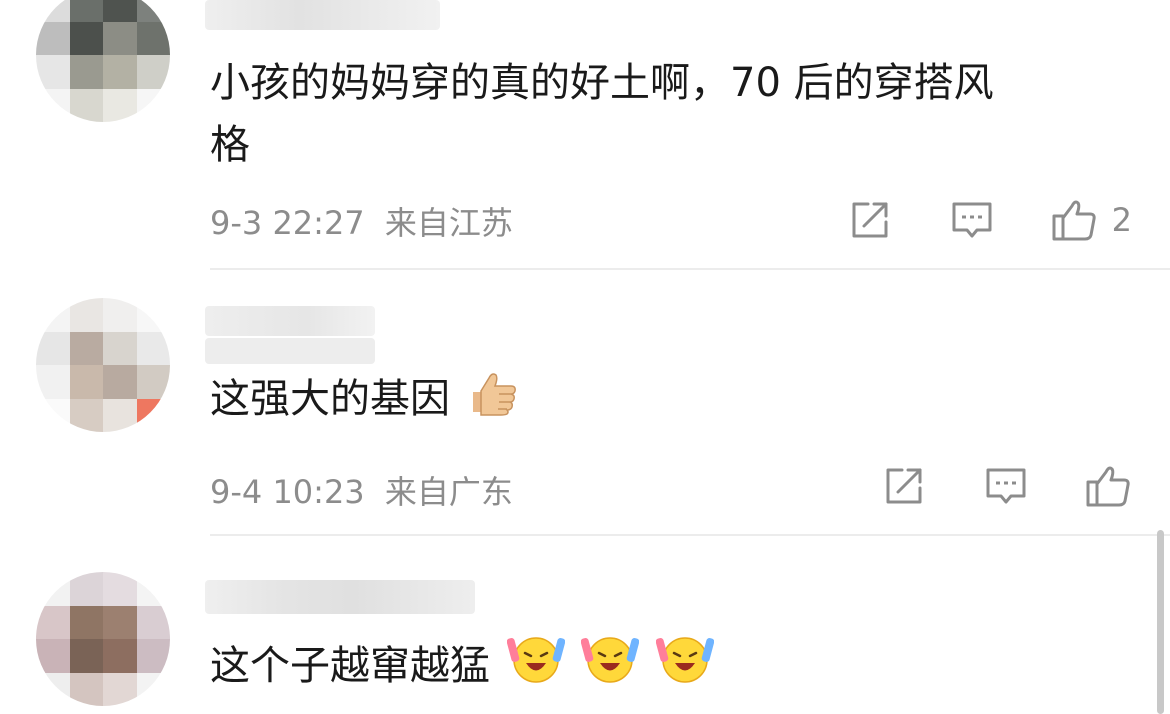 Image resolution: width=1170 pixels, height=714 pixels. What do you see at coordinates (350, 666) in the screenshot?
I see `comment-text-content: 这个子越窜越猛` at bounding box center [350, 666].